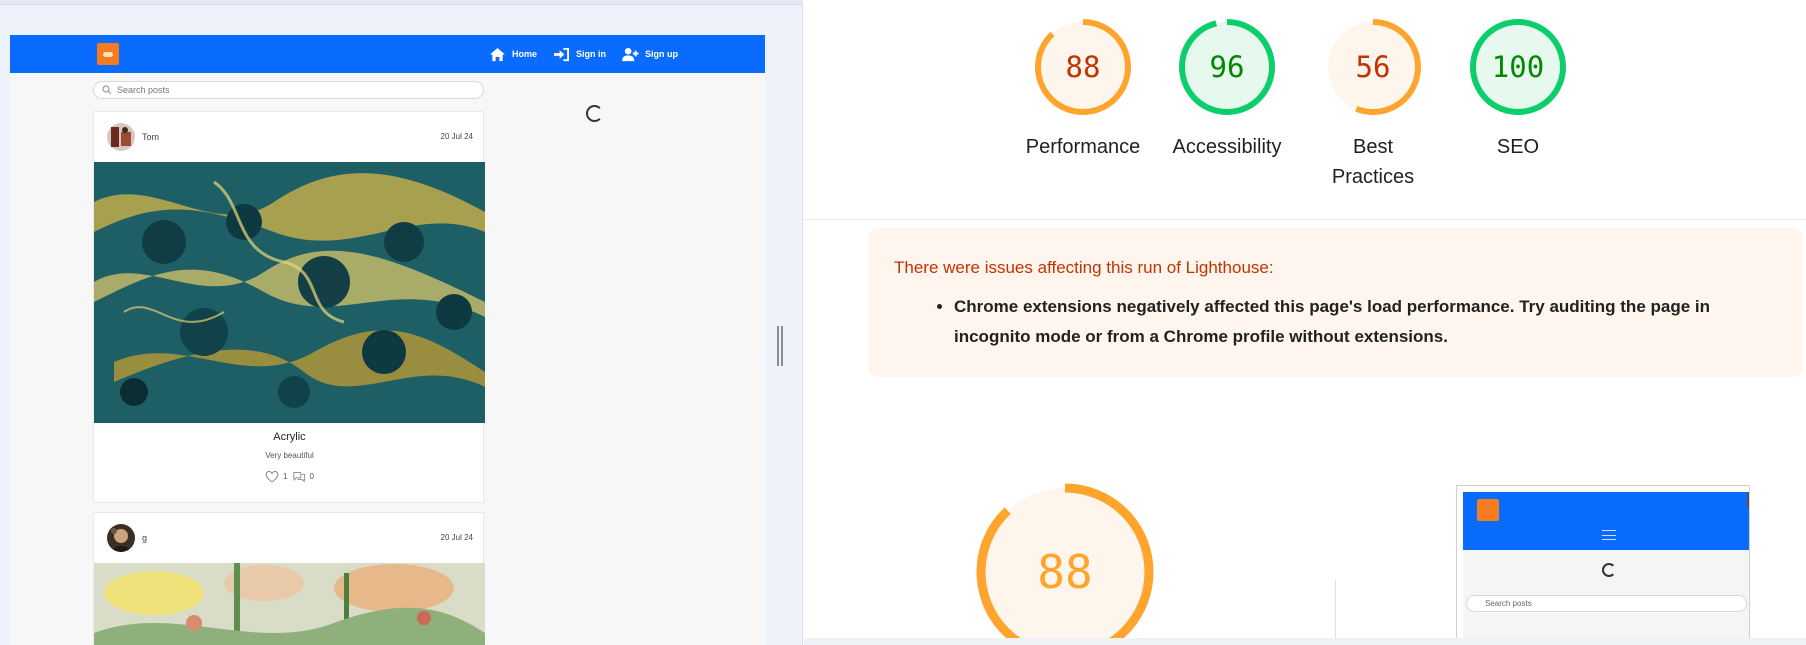 This screenshot has height=645, width=1806. I want to click on home-icon, so click(497, 54).